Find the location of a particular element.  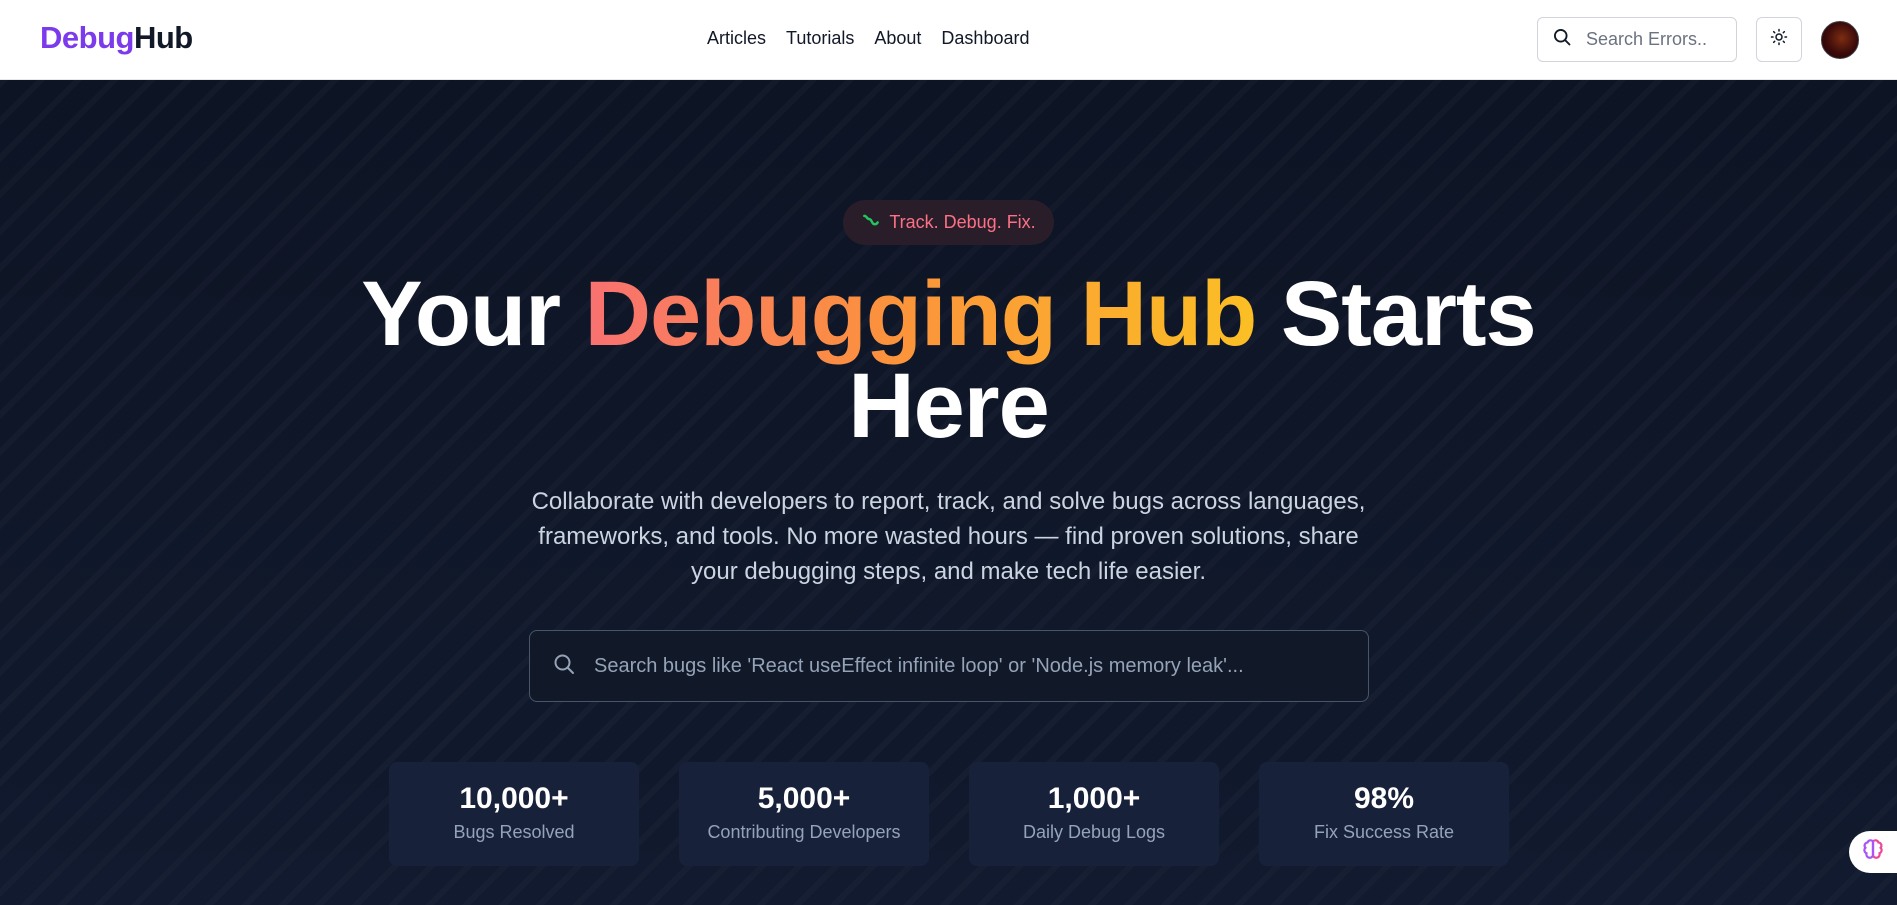

theme-toggle-button is located at coordinates (1779, 39).